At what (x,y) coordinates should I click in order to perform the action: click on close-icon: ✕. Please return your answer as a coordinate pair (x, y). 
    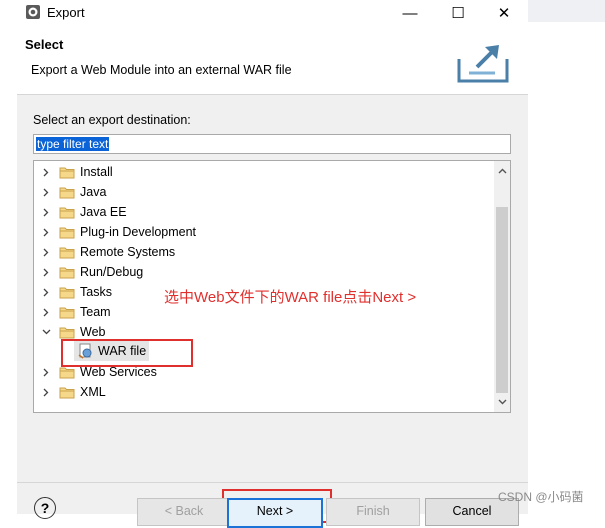
    Looking at the image, I should click on (504, 13).